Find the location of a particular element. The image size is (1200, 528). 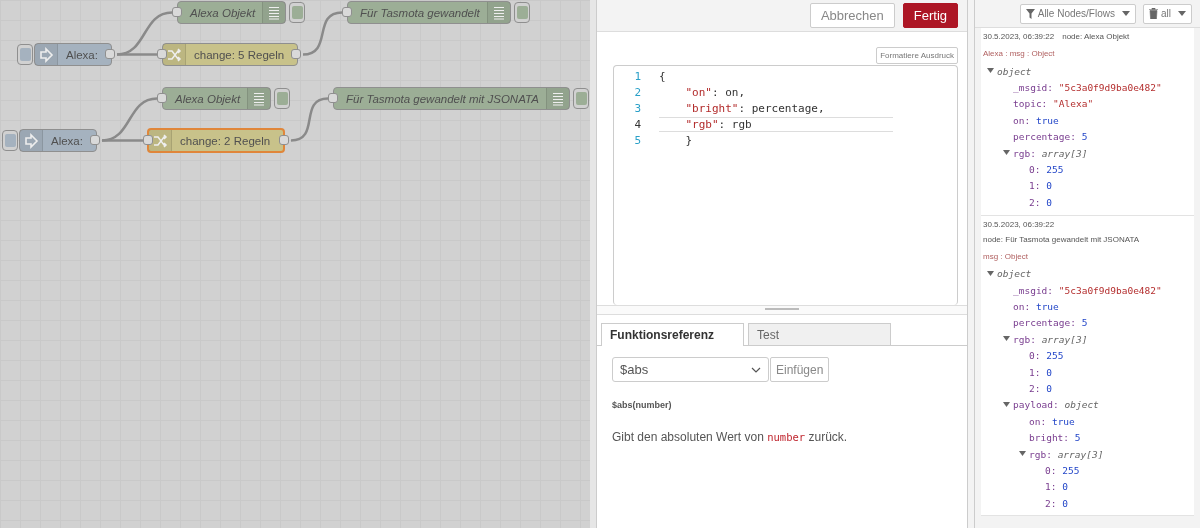

property-line: topic: "Alexa" is located at coordinates (1053, 104).